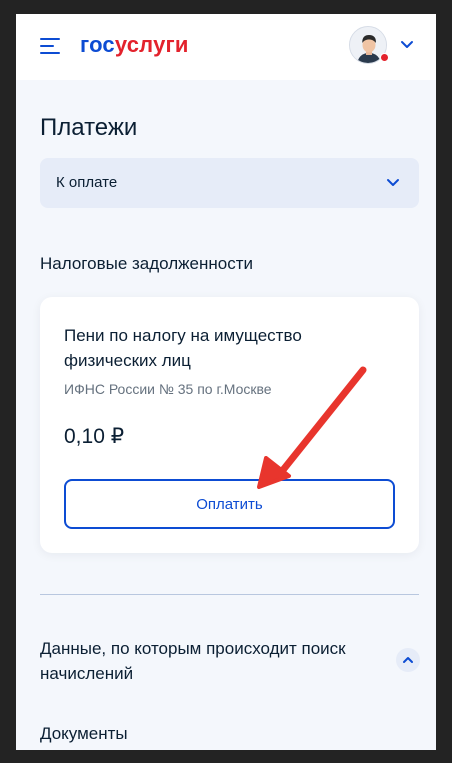  I want to click on documents-title: Документы, so click(84, 734).